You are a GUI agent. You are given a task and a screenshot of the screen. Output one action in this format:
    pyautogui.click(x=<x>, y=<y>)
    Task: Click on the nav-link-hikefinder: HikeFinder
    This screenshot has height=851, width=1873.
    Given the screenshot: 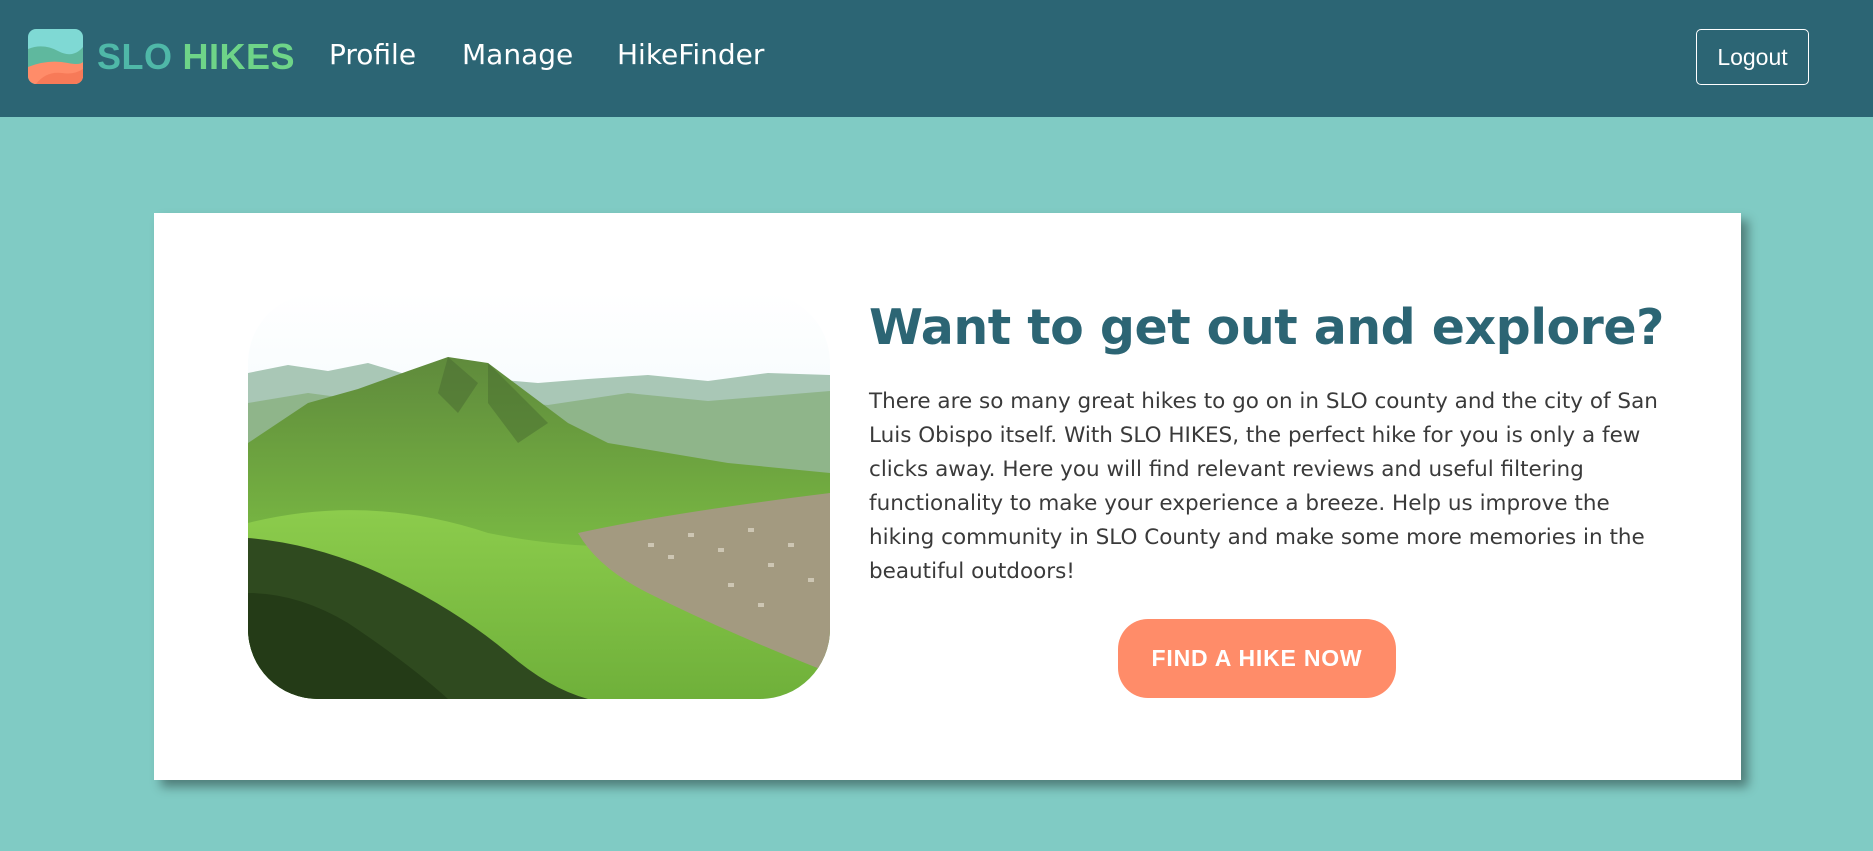 What is the action you would take?
    pyautogui.click(x=690, y=54)
    